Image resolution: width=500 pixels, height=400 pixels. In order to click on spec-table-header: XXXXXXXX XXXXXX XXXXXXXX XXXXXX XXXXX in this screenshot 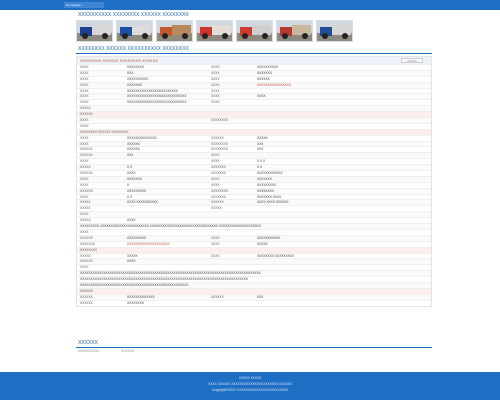, I will do `click(254, 60)`.